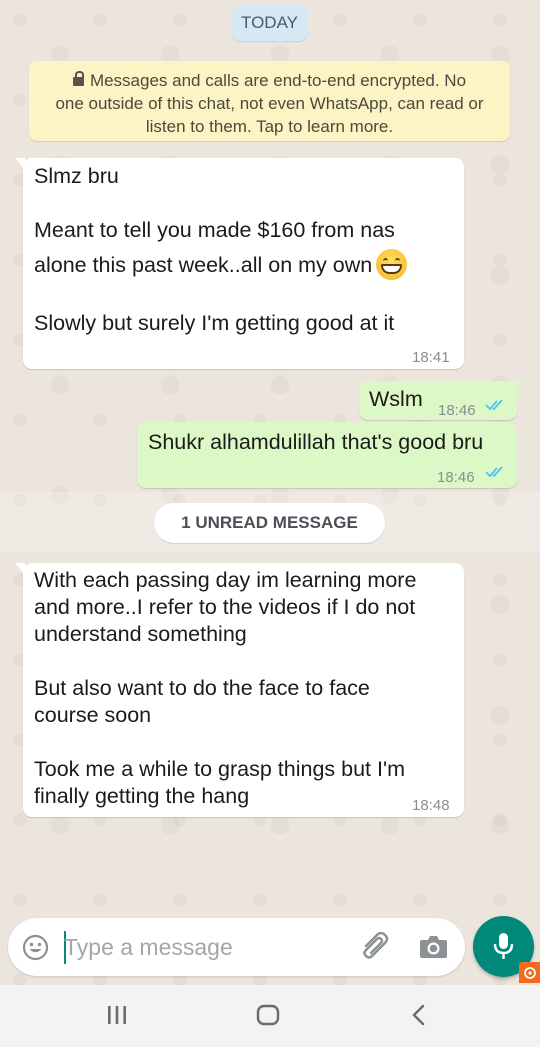 This screenshot has width=540, height=1047. Describe the element at coordinates (376, 947) in the screenshot. I see `paperclip-icon` at that location.